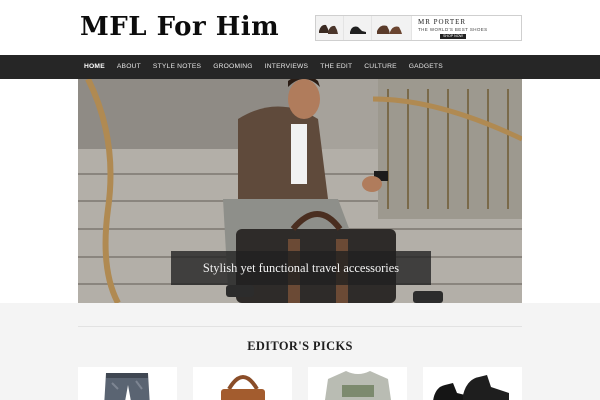 This screenshot has height=400, width=600. Describe the element at coordinates (453, 29) in the screenshot. I see `ad-tagline: THE WORLD'S BEST SHOES` at that location.